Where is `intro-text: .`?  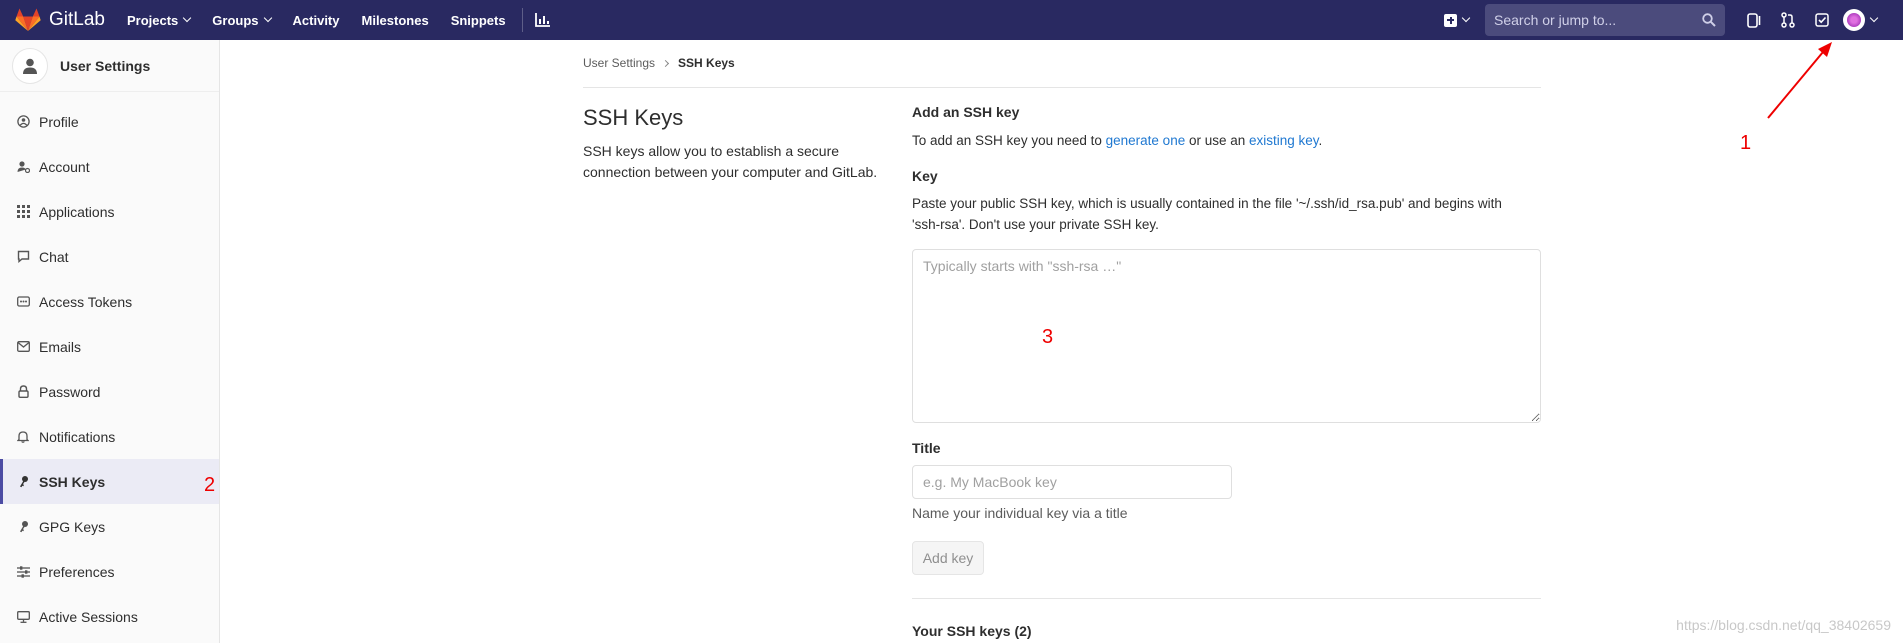
intro-text: . is located at coordinates (1320, 140).